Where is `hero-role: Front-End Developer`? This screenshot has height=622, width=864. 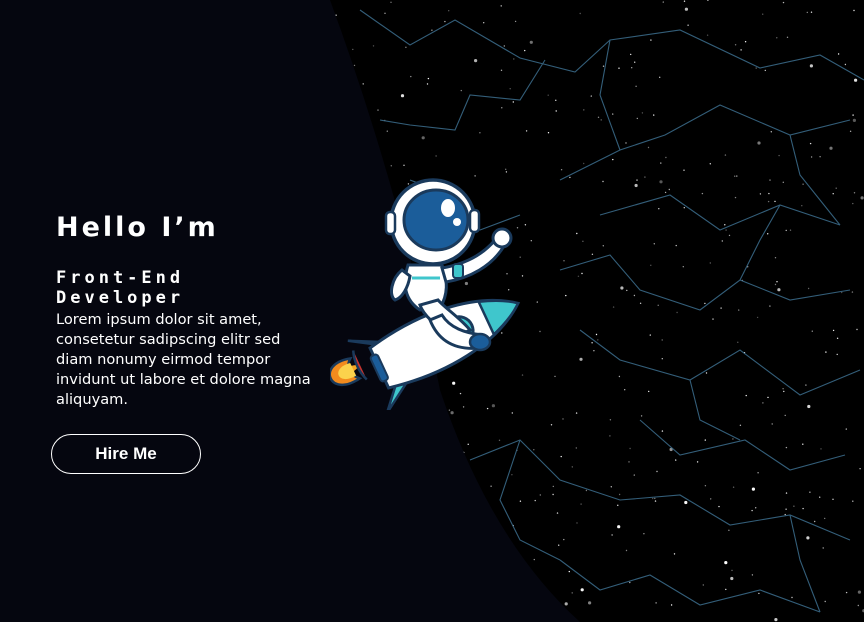
hero-role: Front-End Developer is located at coordinates (186, 288).